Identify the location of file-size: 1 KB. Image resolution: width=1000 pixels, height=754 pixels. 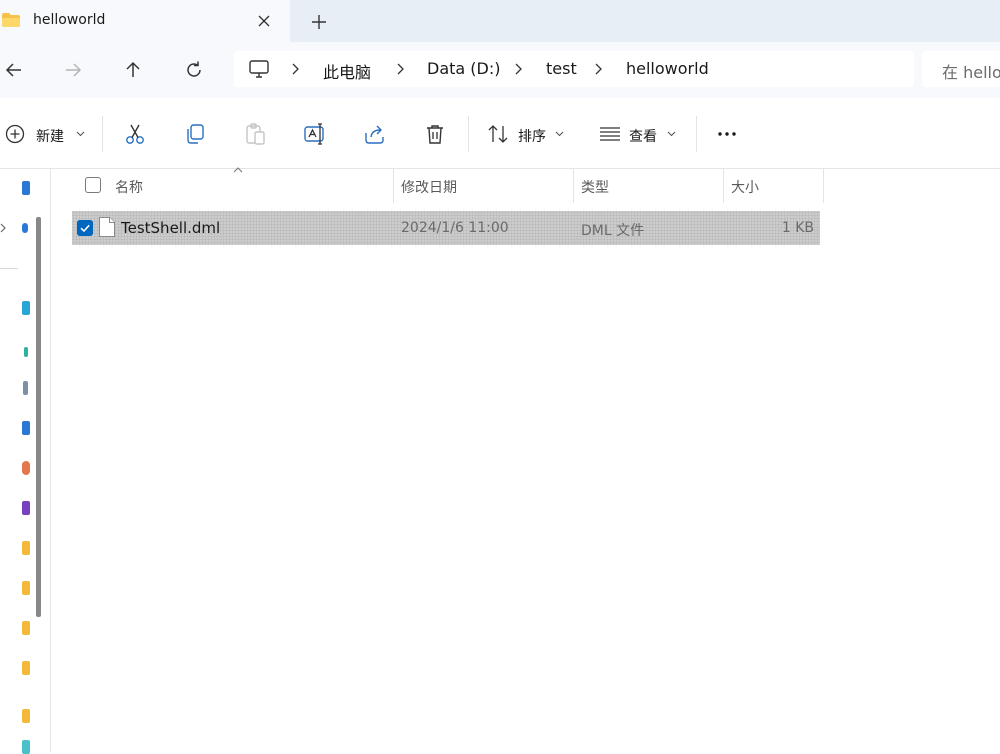
(797, 228).